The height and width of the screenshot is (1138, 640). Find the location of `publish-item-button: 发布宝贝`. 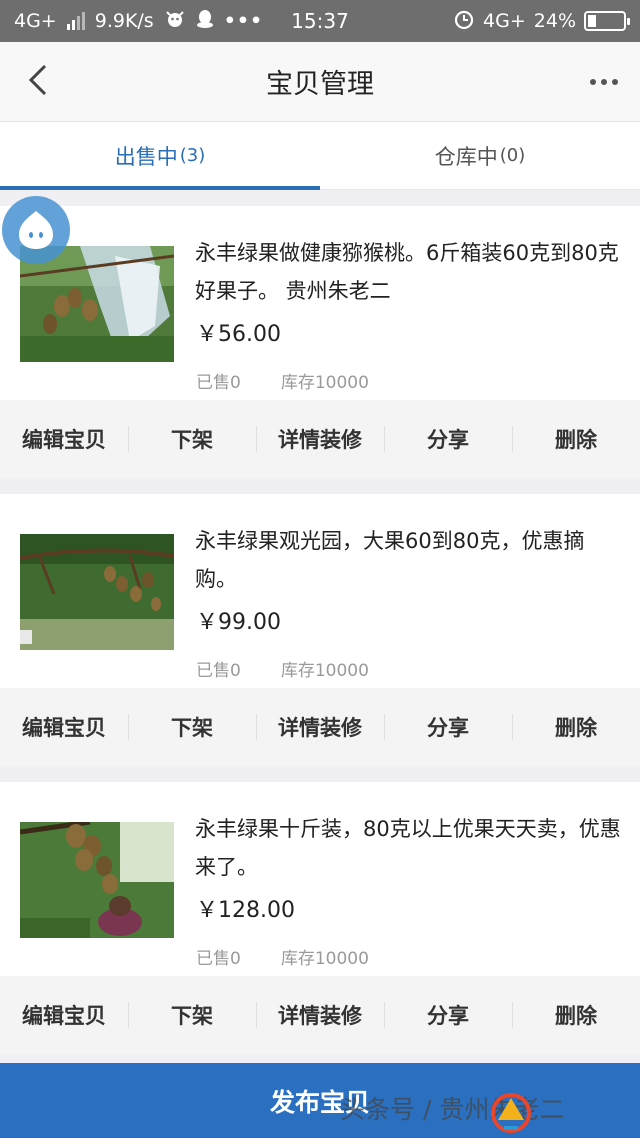

publish-item-button: 发布宝贝 is located at coordinates (320, 1100).